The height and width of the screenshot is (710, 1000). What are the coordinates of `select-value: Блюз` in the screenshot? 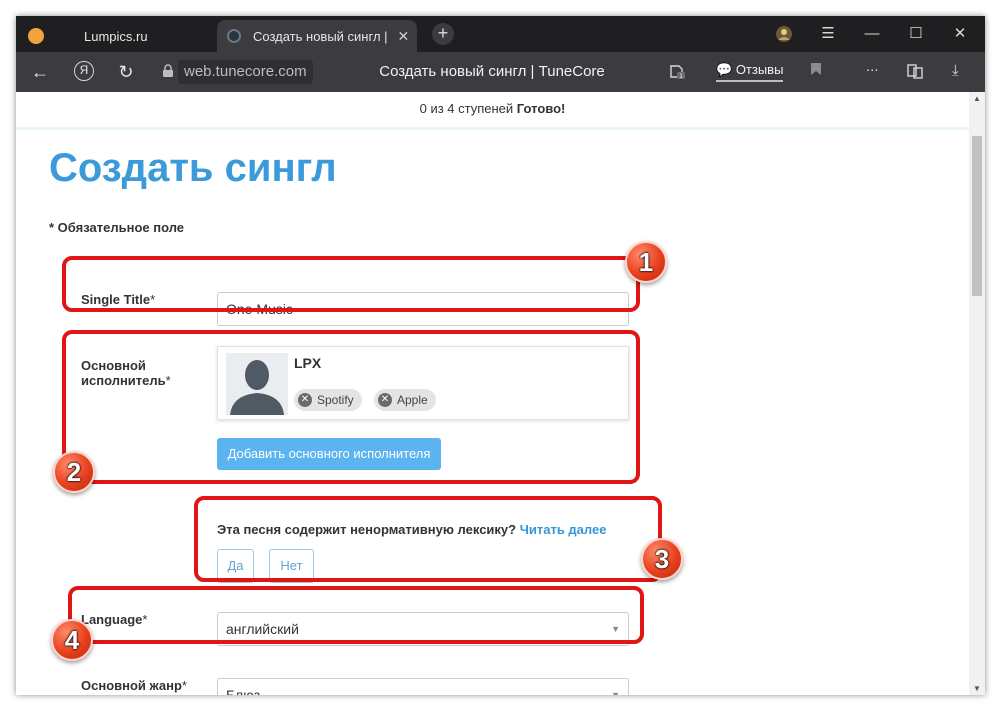 It's located at (243, 691).